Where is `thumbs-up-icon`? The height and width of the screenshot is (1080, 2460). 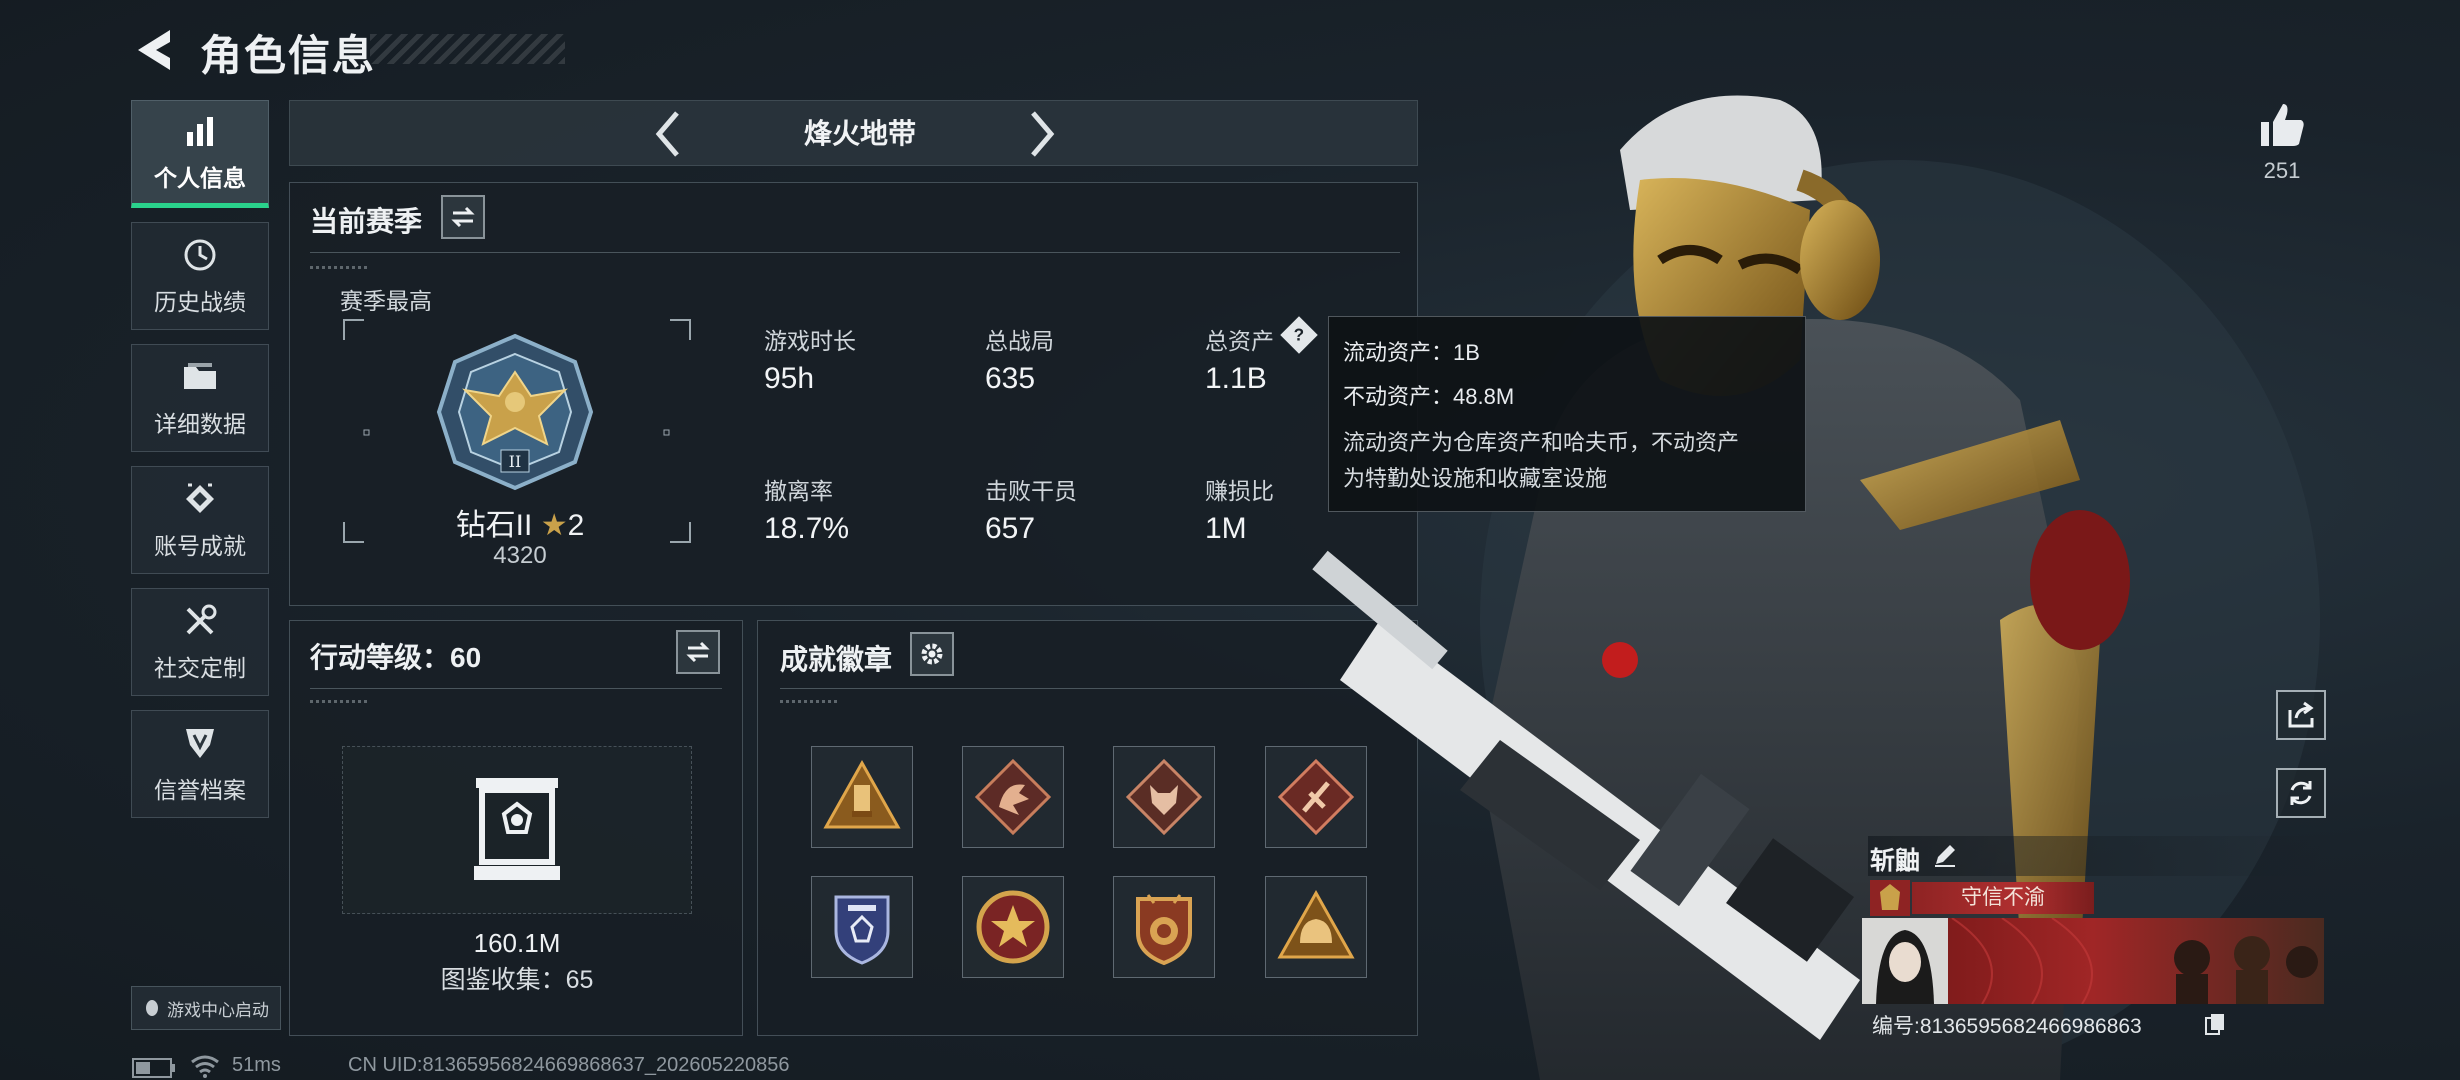
thumbs-up-icon is located at coordinates (2282, 125).